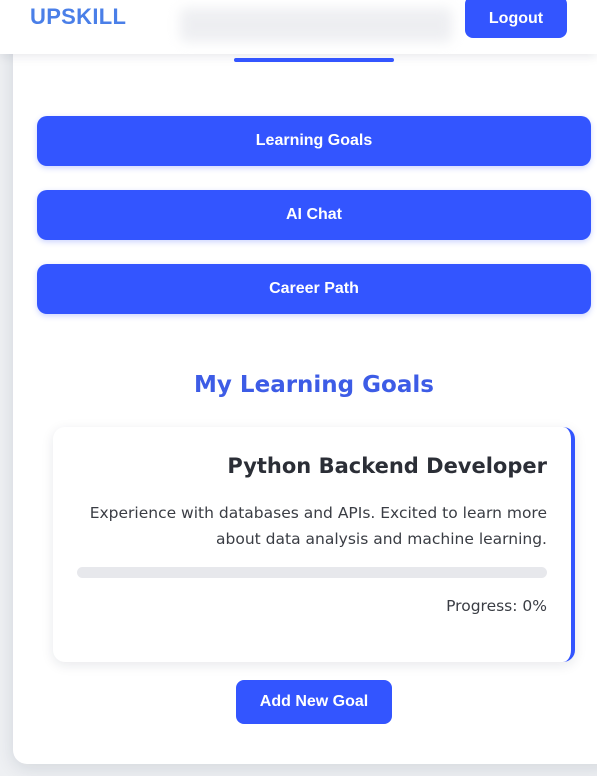 Image resolution: width=597 pixels, height=776 pixels. I want to click on add-new-goal-button: Add New Goal, so click(314, 702).